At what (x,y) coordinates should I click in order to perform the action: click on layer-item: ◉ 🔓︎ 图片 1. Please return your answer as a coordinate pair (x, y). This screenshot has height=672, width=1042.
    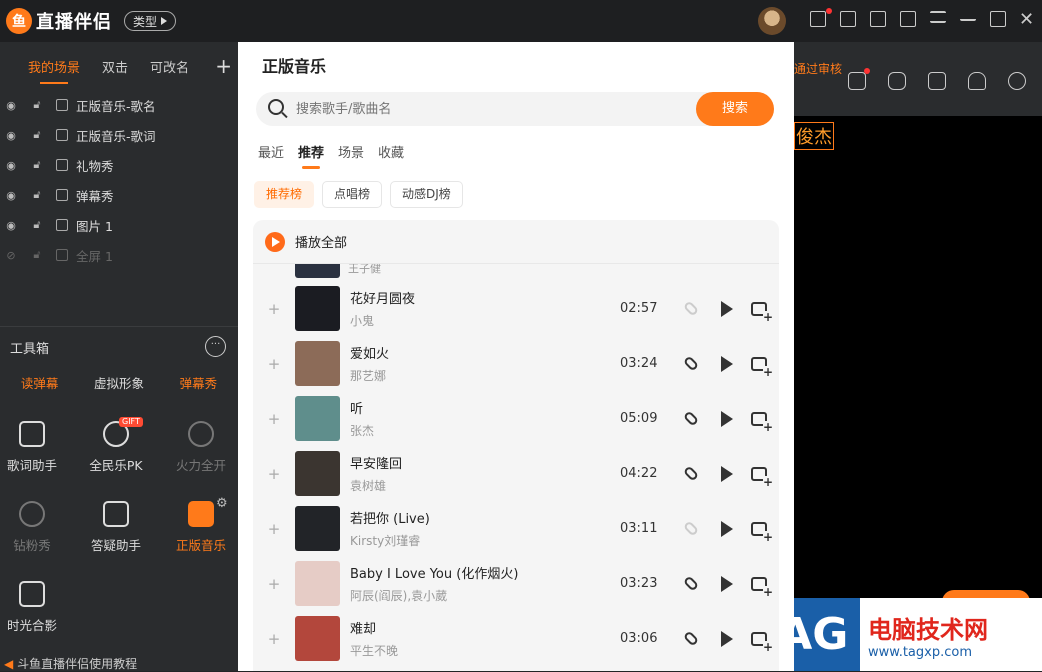
    Looking at the image, I should click on (119, 225).